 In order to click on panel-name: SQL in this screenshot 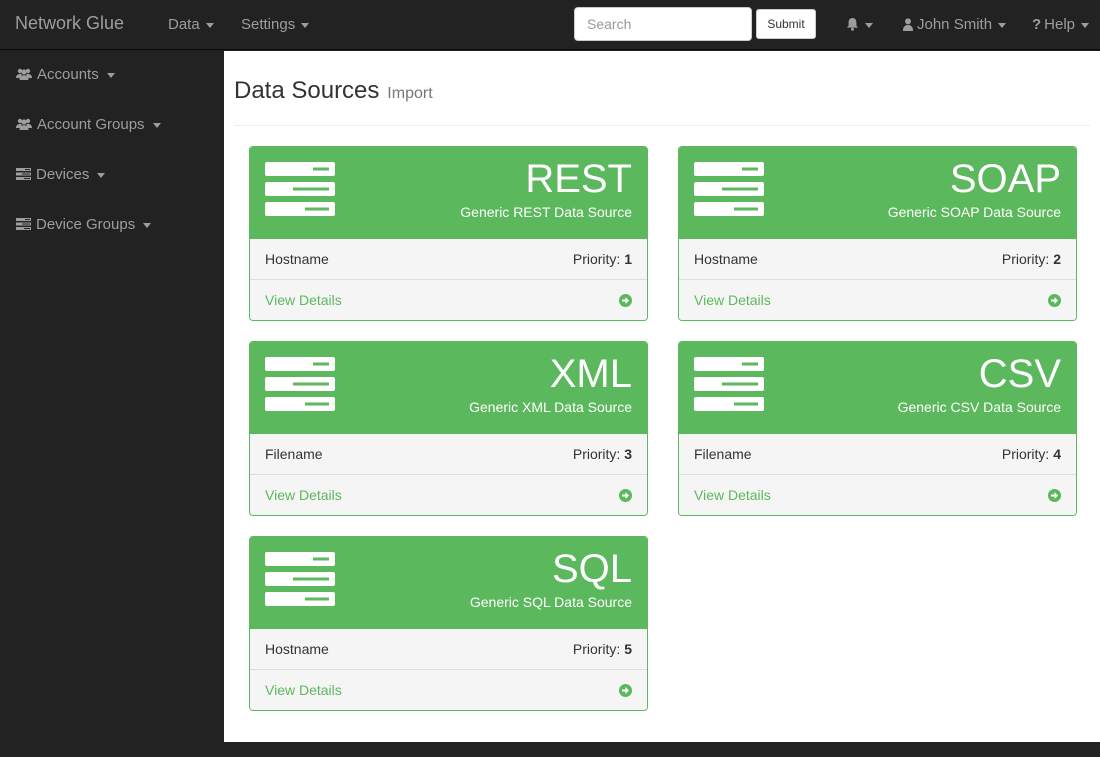, I will do `click(591, 569)`.